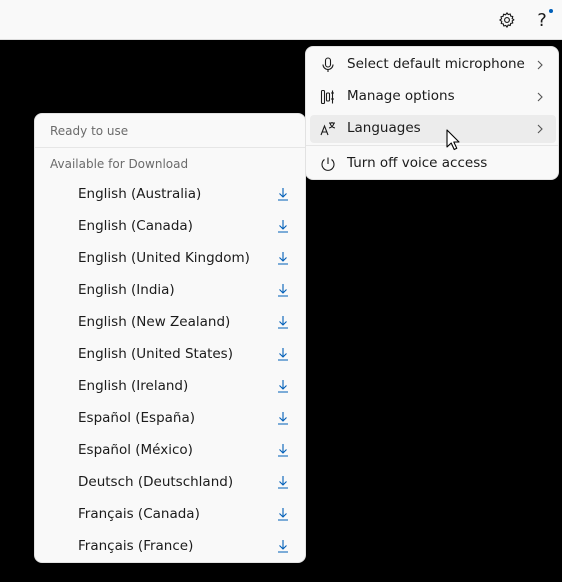  I want to click on gear-icon, so click(507, 20).